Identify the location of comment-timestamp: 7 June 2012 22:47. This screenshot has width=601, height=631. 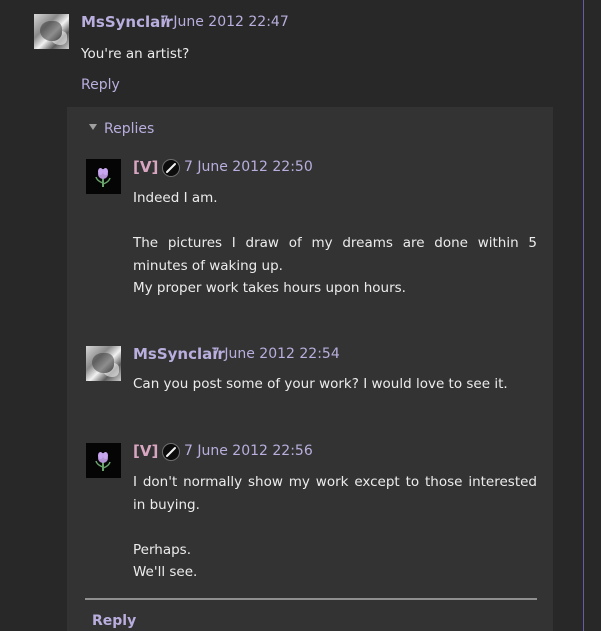
(224, 22).